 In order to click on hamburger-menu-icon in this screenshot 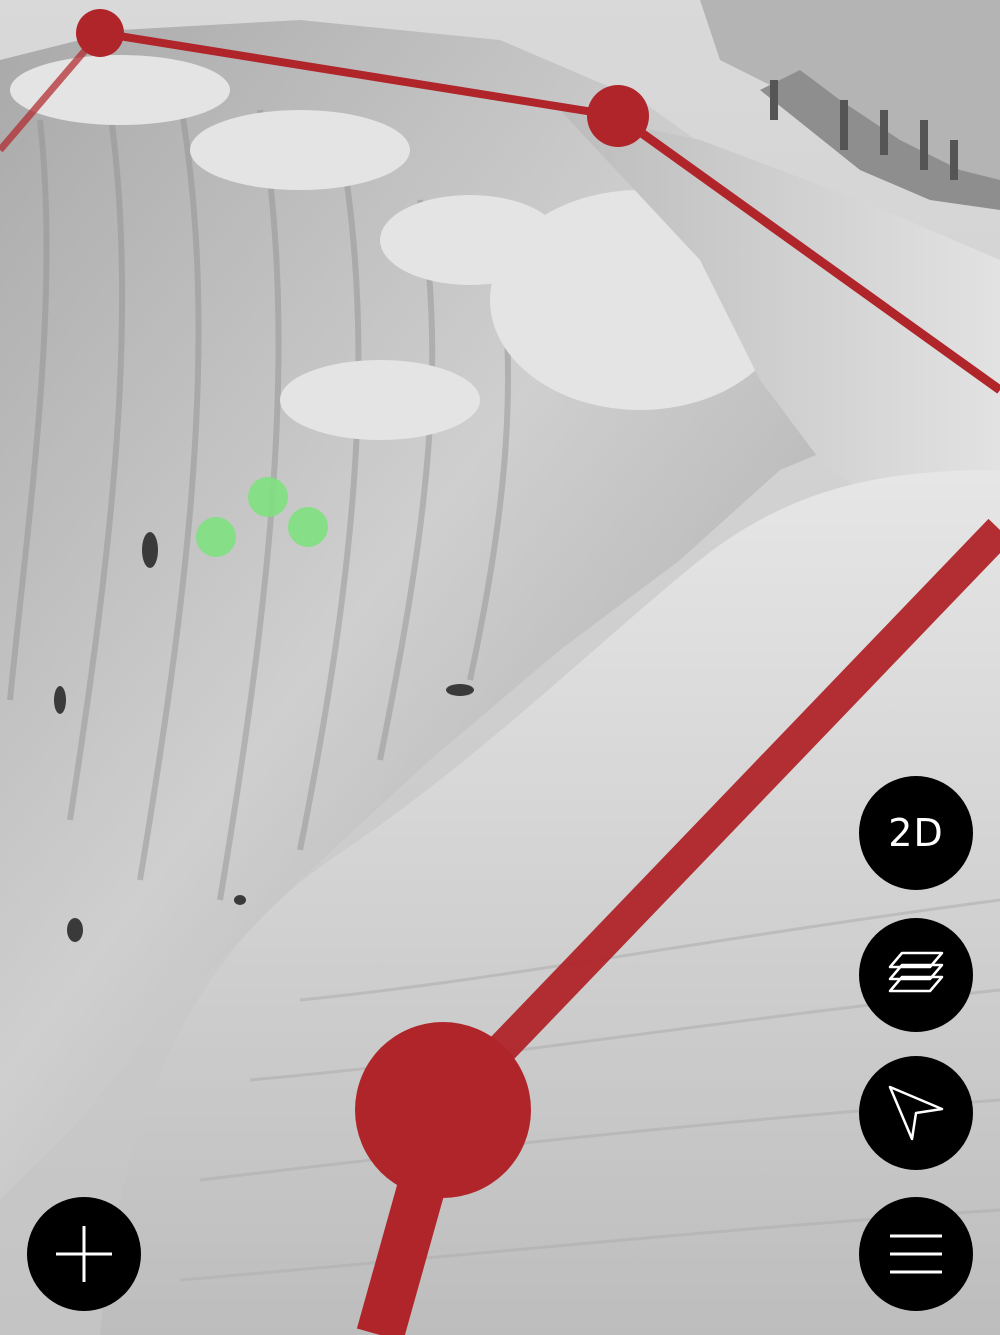, I will do `click(916, 1254)`.